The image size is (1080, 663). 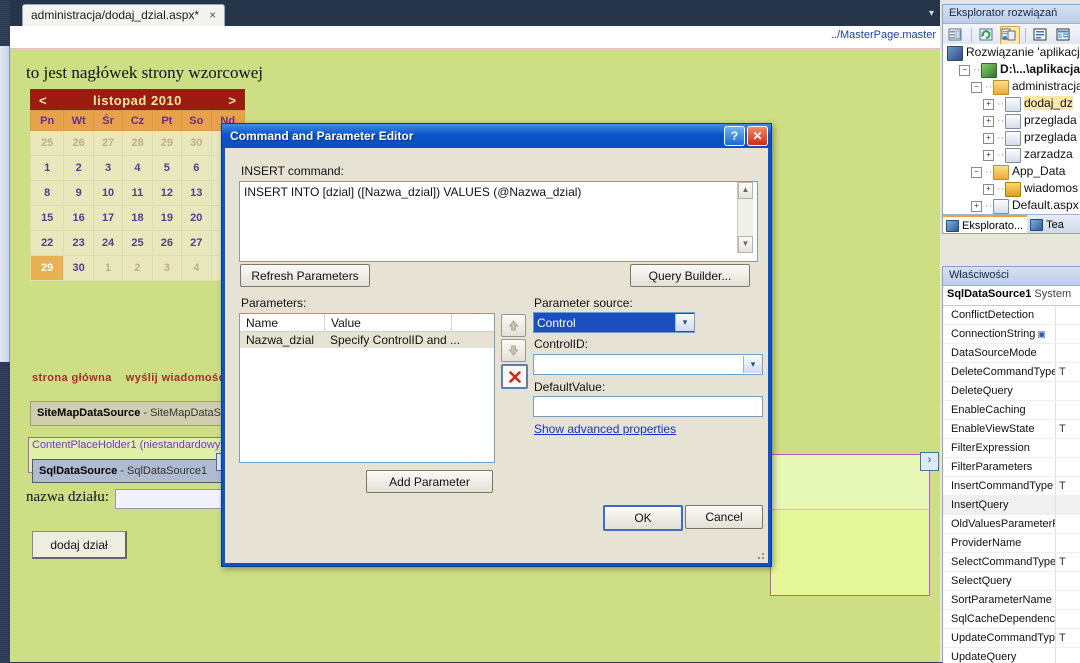 What do you see at coordinates (757, 136) in the screenshot?
I see `close-icon: ✕` at bounding box center [757, 136].